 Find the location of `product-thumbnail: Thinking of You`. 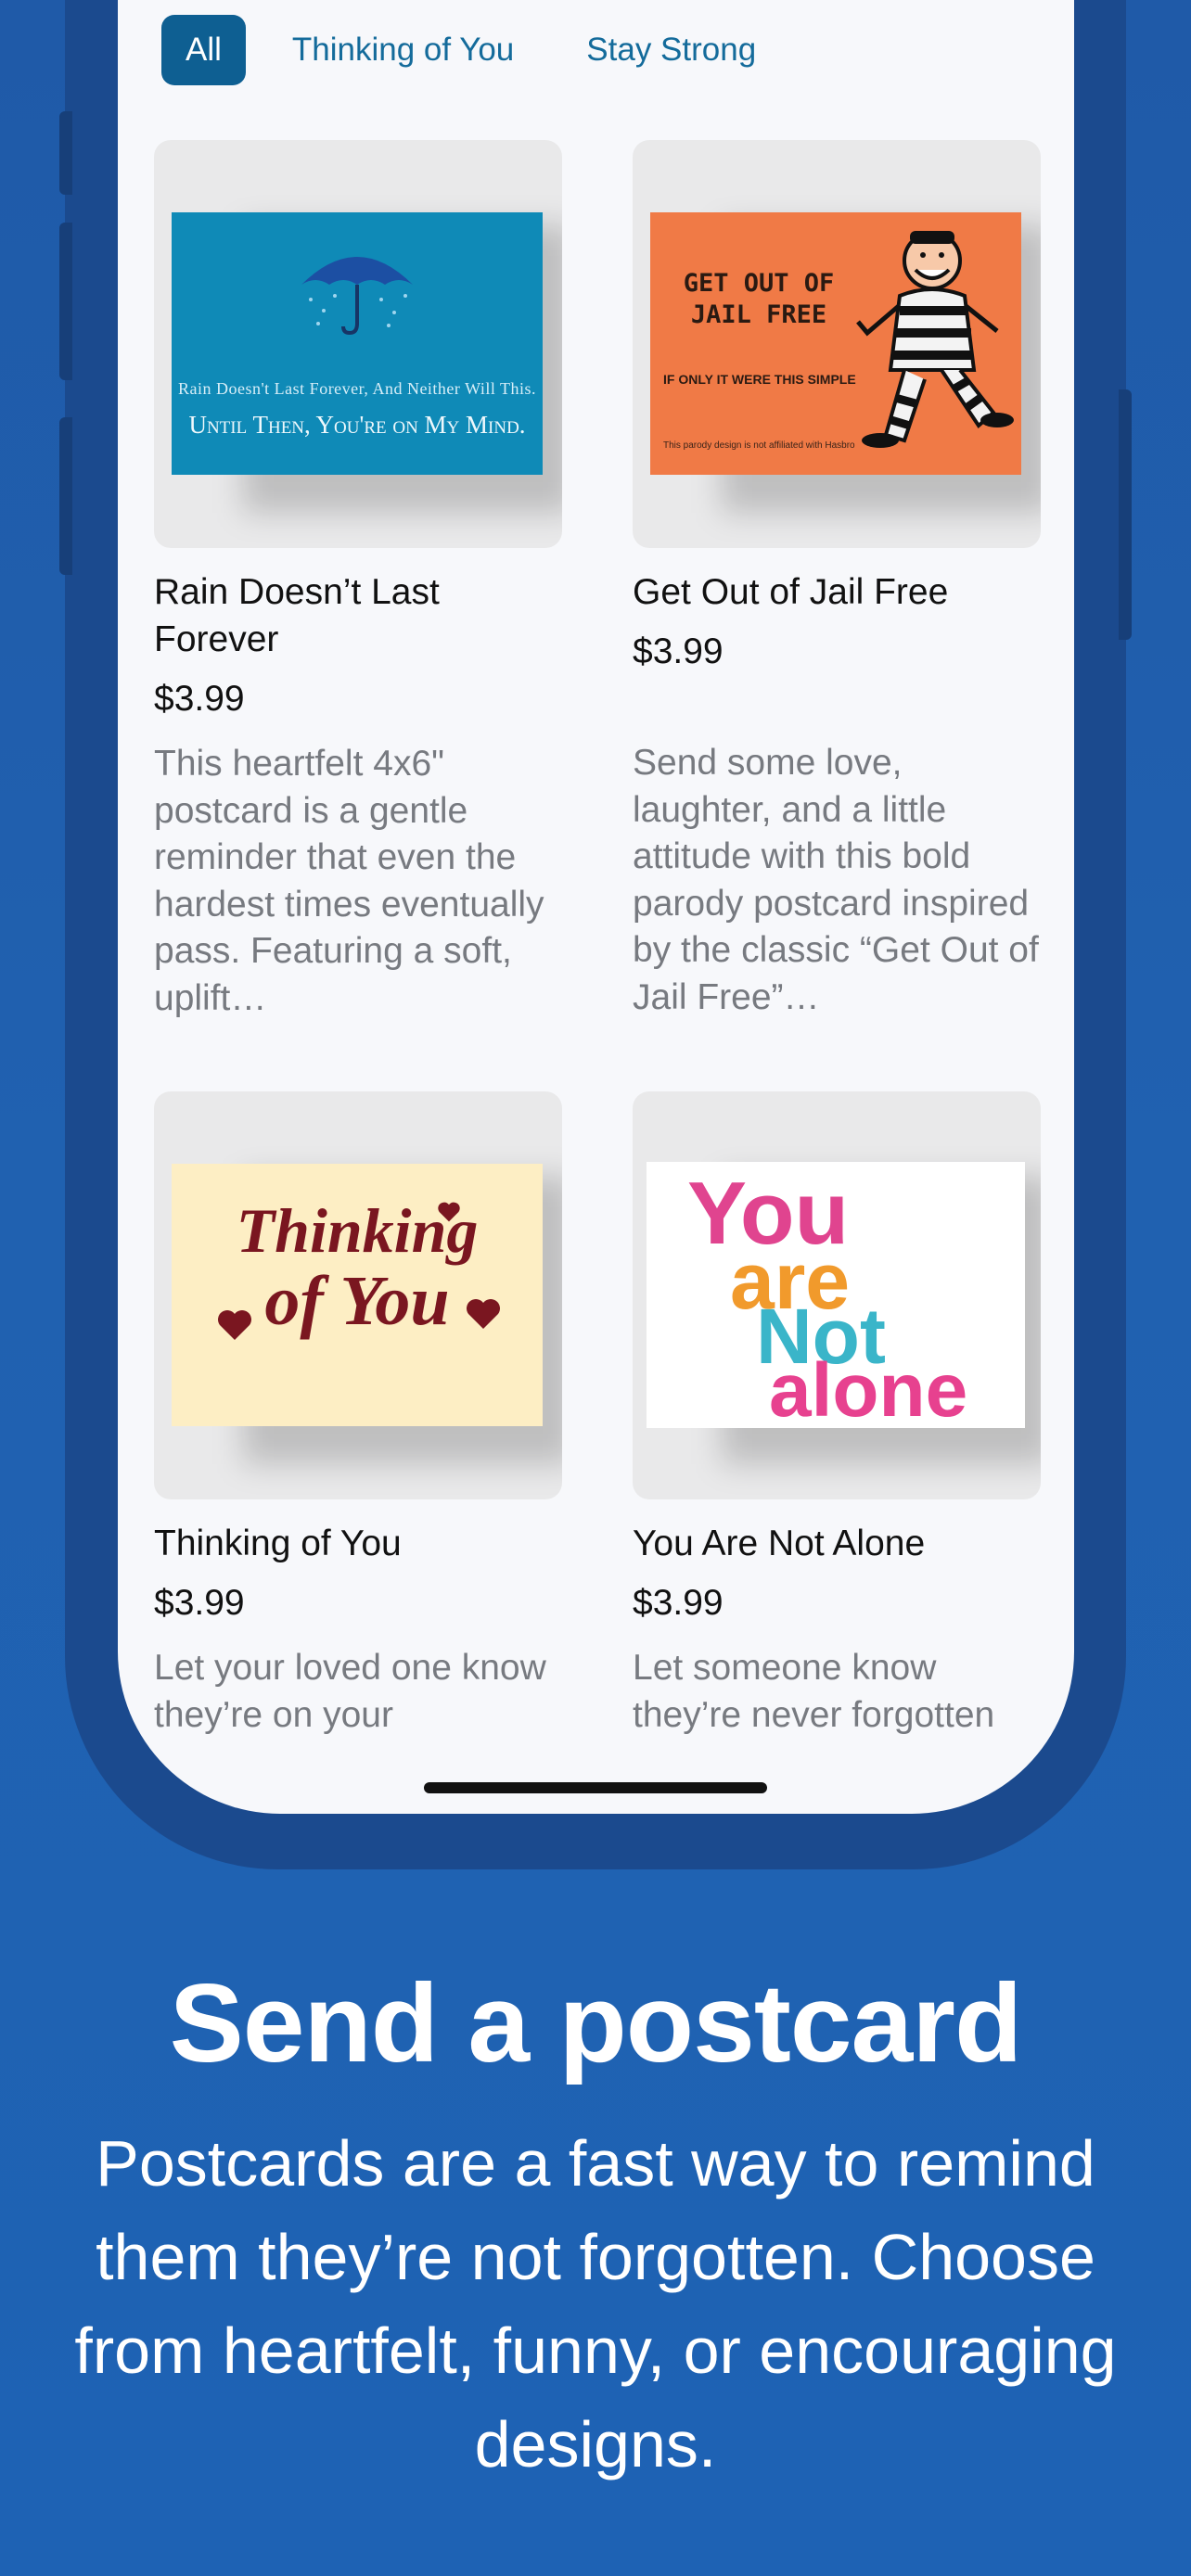

product-thumbnail: Thinking of You is located at coordinates (358, 1295).